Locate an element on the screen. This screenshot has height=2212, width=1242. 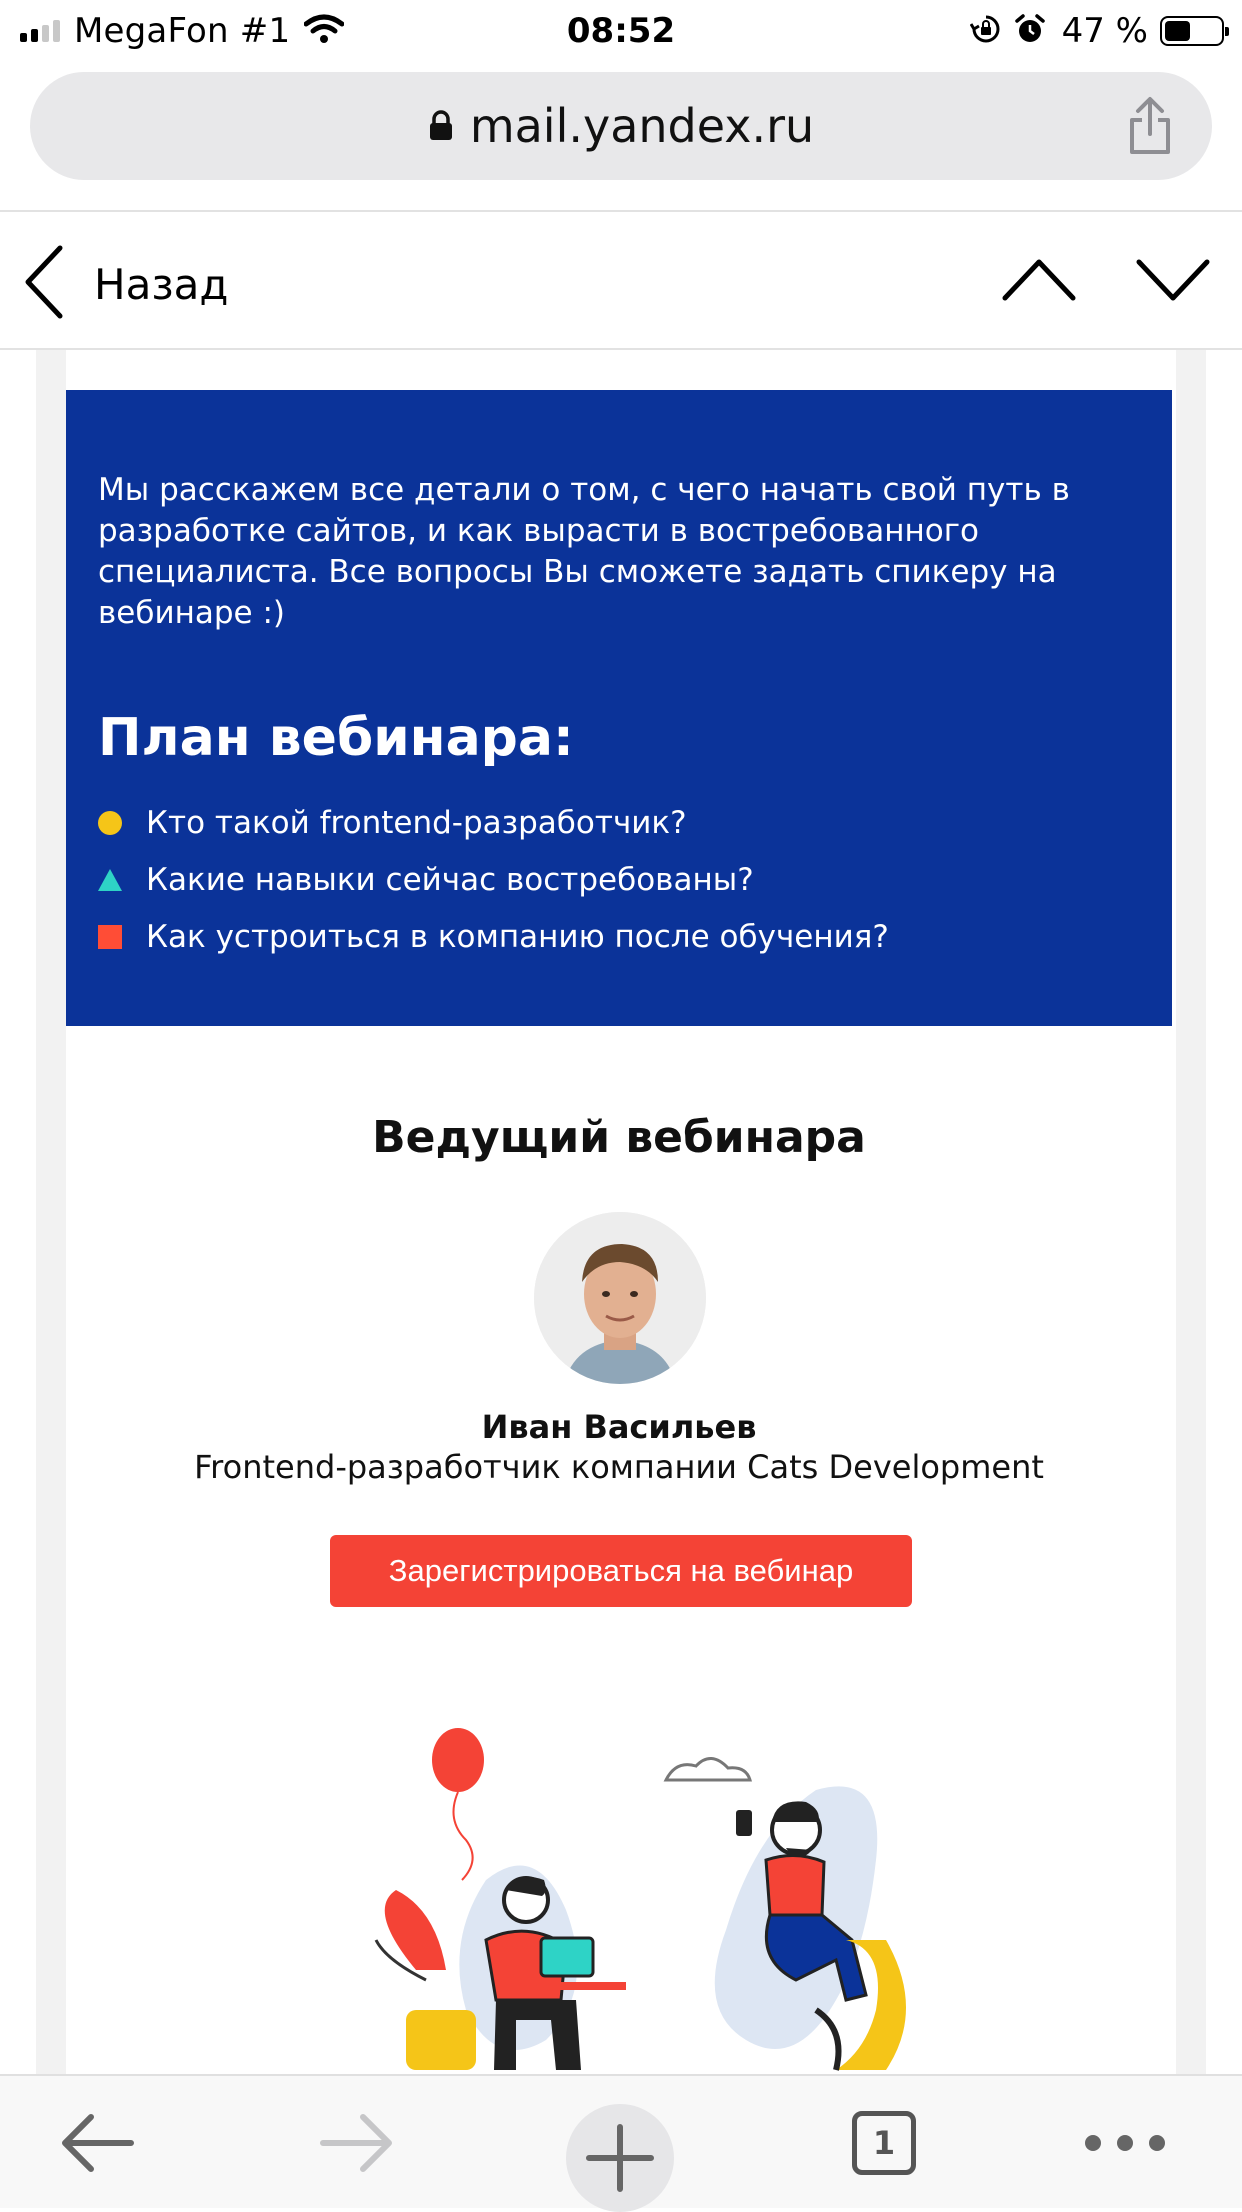
new-tab-plus-icon is located at coordinates (620, 2158).